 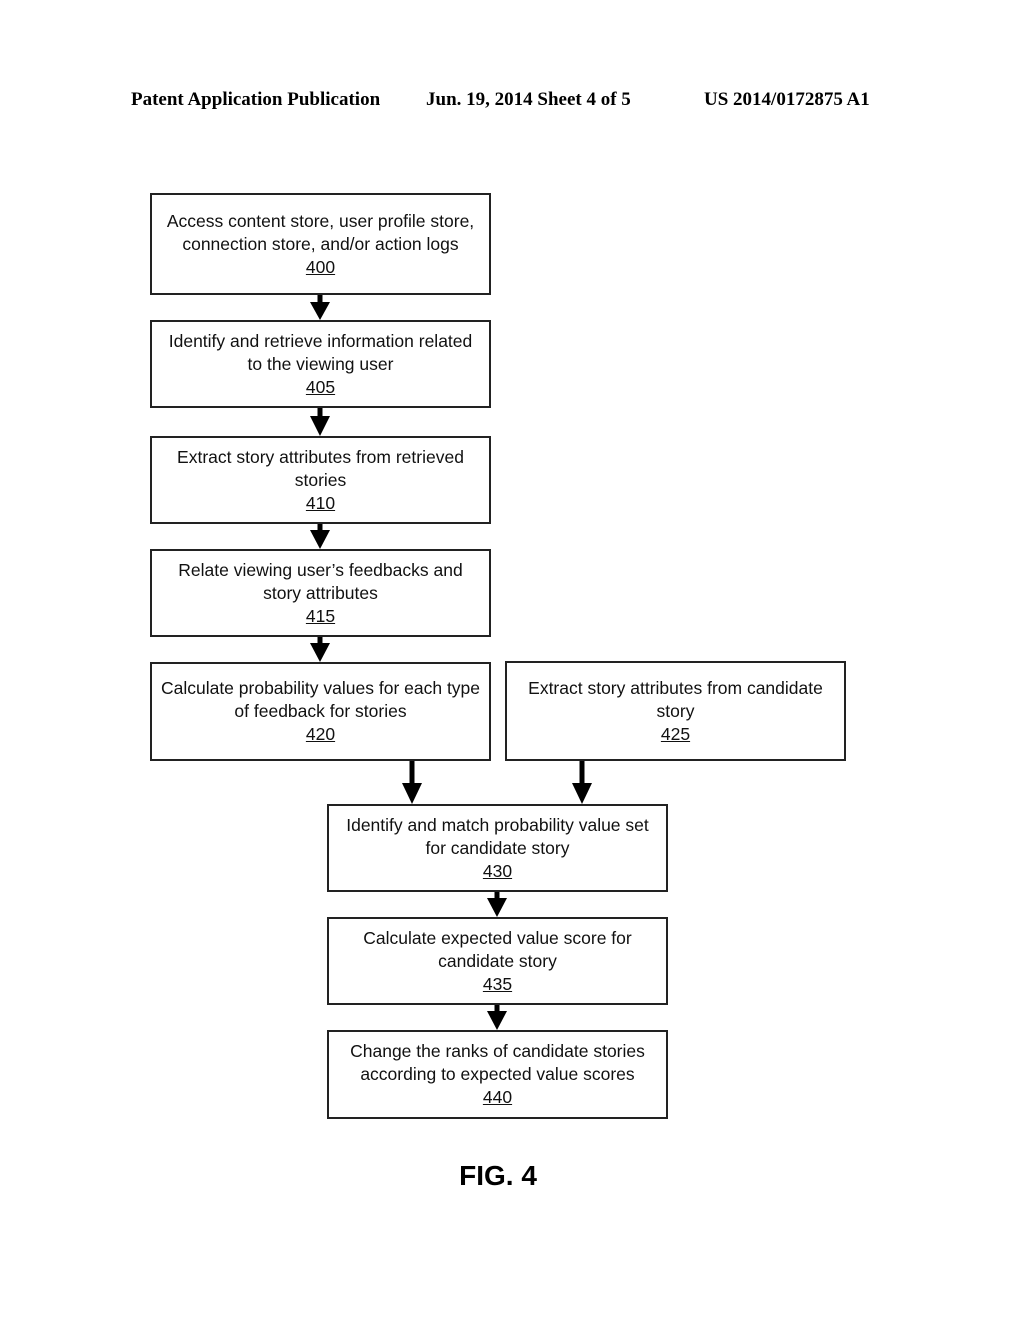 I want to click on step-ref: 410, so click(x=320, y=502).